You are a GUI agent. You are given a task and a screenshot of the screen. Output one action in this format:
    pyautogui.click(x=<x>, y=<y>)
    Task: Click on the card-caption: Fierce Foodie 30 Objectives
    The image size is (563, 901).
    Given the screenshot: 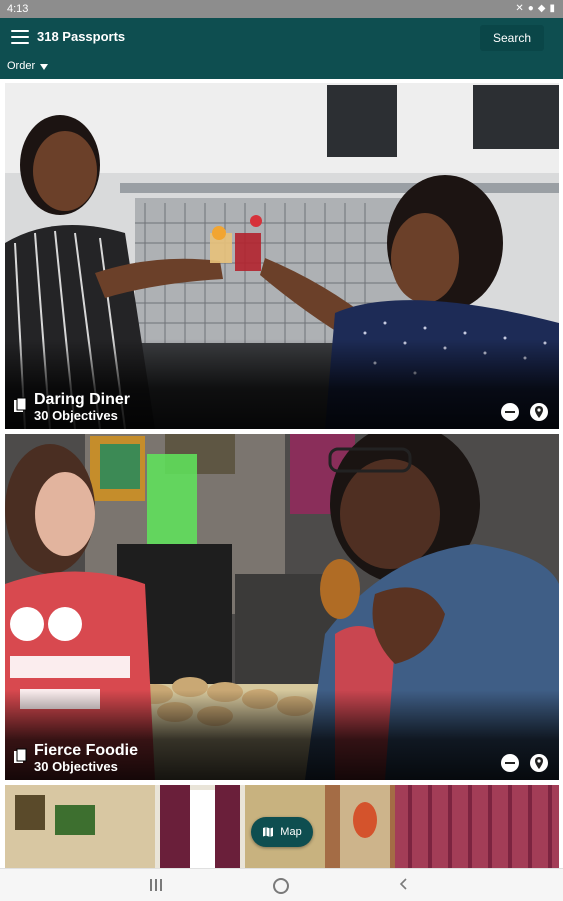 What is the action you would take?
    pyautogui.click(x=282, y=735)
    